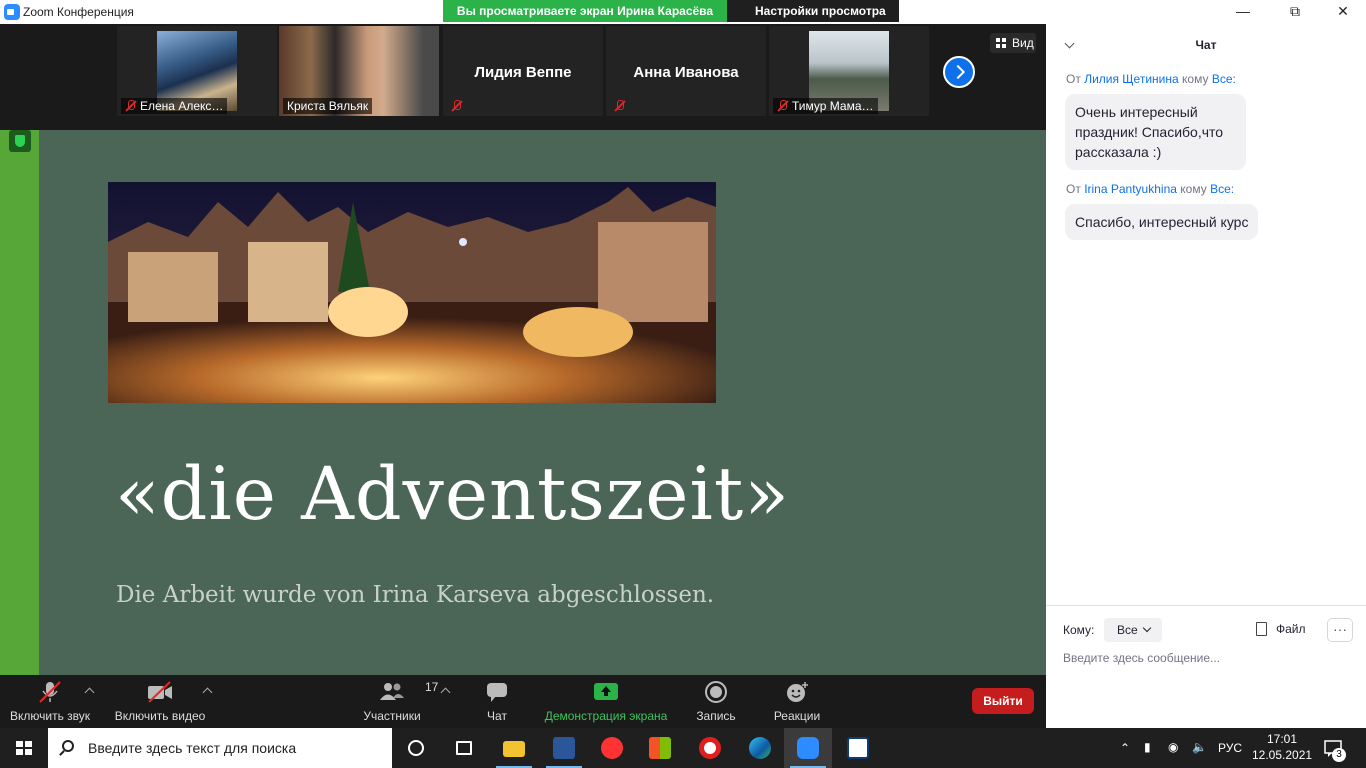  I want to click on network-icon: ◉, so click(1173, 747).